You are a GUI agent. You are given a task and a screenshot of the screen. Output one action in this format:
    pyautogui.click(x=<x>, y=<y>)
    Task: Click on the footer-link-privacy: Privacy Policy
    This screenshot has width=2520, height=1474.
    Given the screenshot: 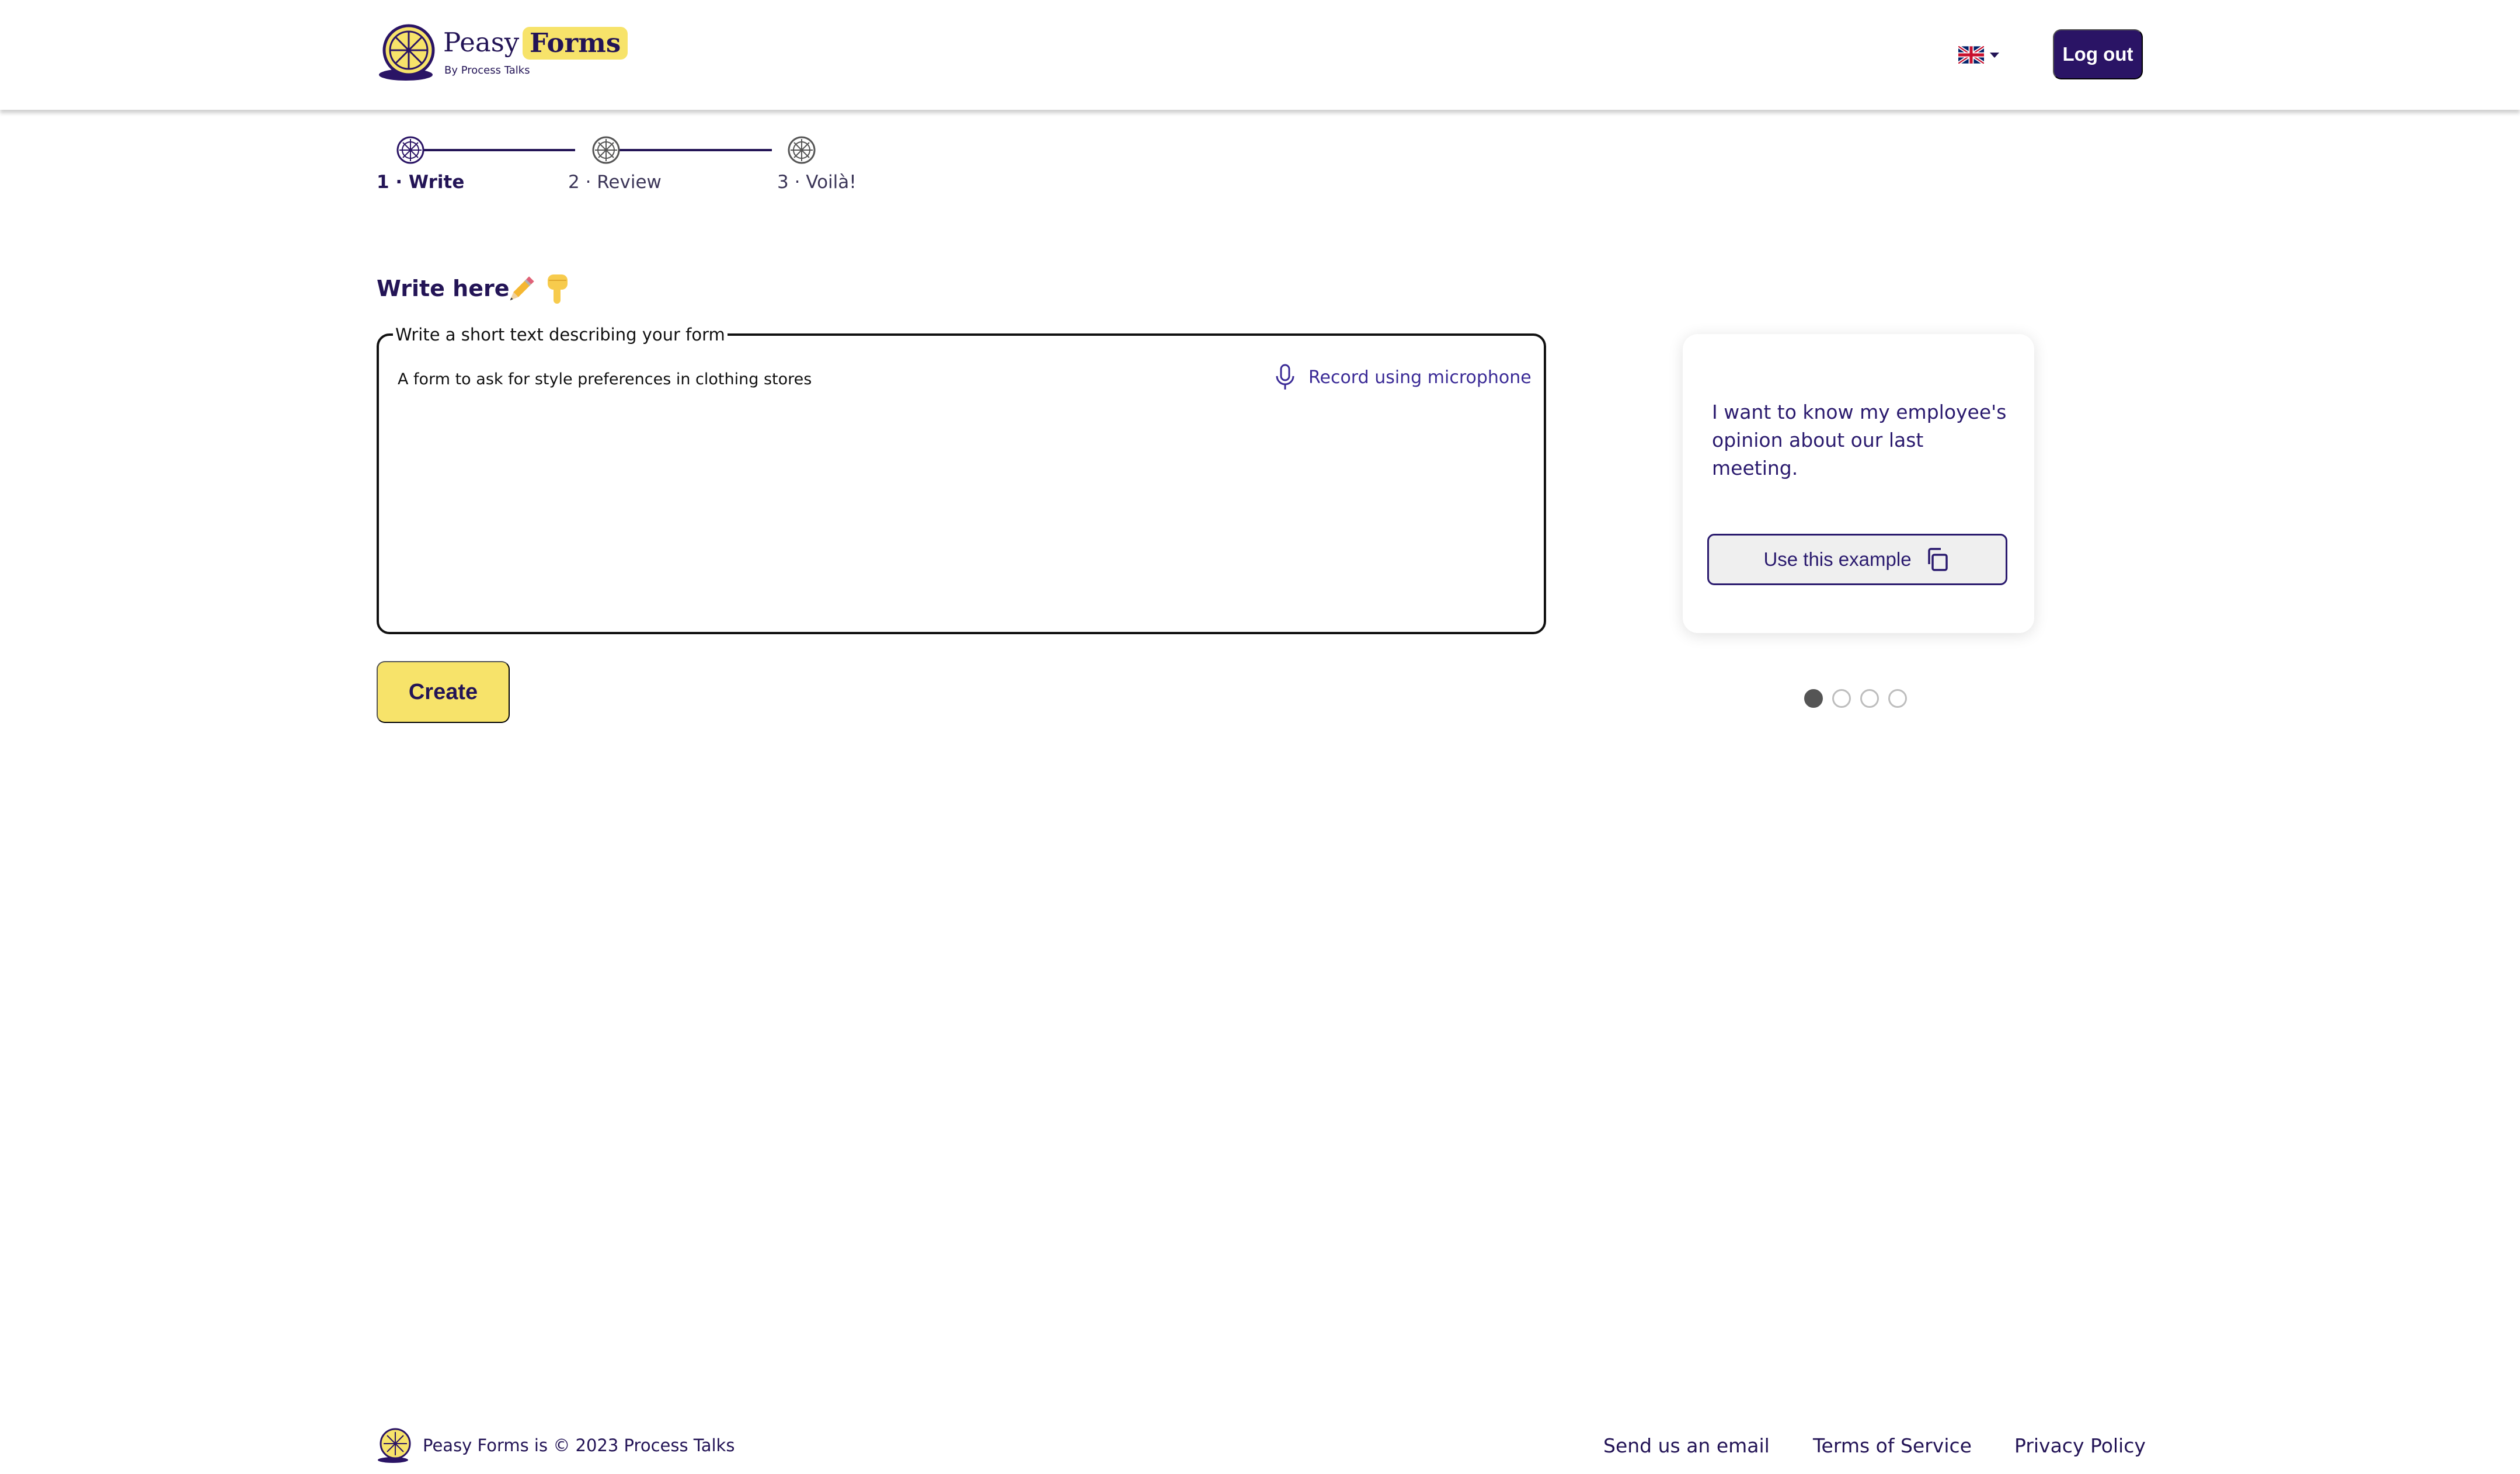 What is the action you would take?
    pyautogui.click(x=2080, y=1446)
    